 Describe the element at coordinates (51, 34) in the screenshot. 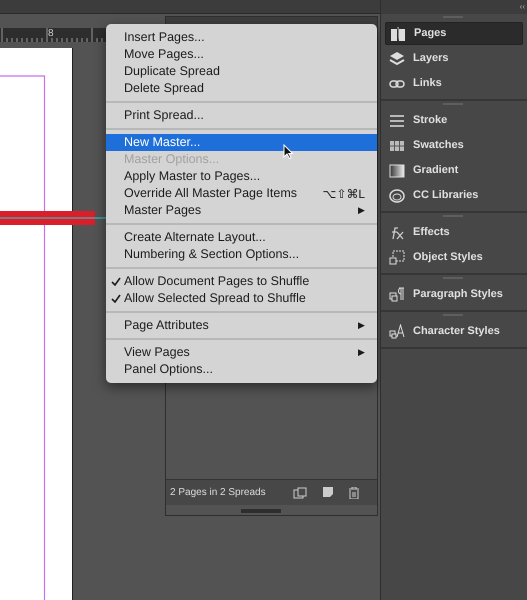

I see `ruler-number: 8` at that location.